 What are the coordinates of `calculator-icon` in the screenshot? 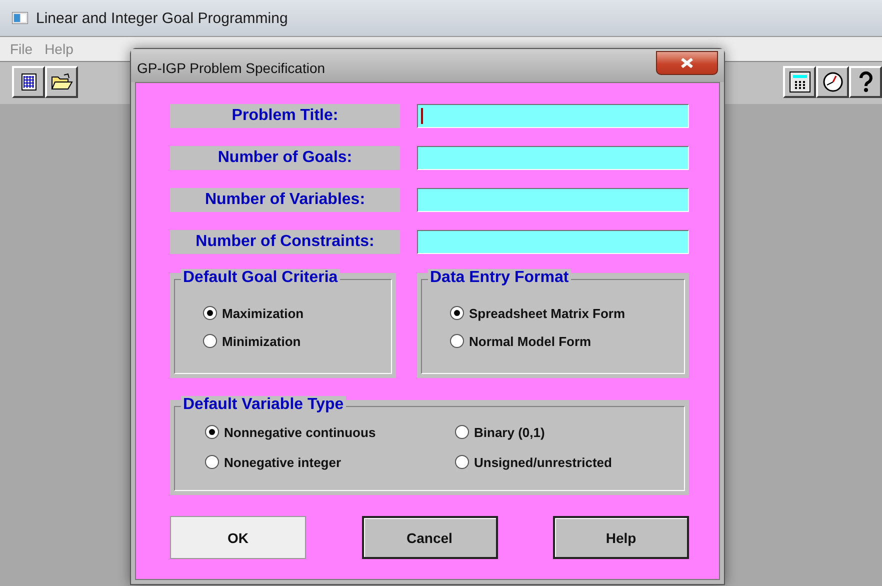 It's located at (799, 82).